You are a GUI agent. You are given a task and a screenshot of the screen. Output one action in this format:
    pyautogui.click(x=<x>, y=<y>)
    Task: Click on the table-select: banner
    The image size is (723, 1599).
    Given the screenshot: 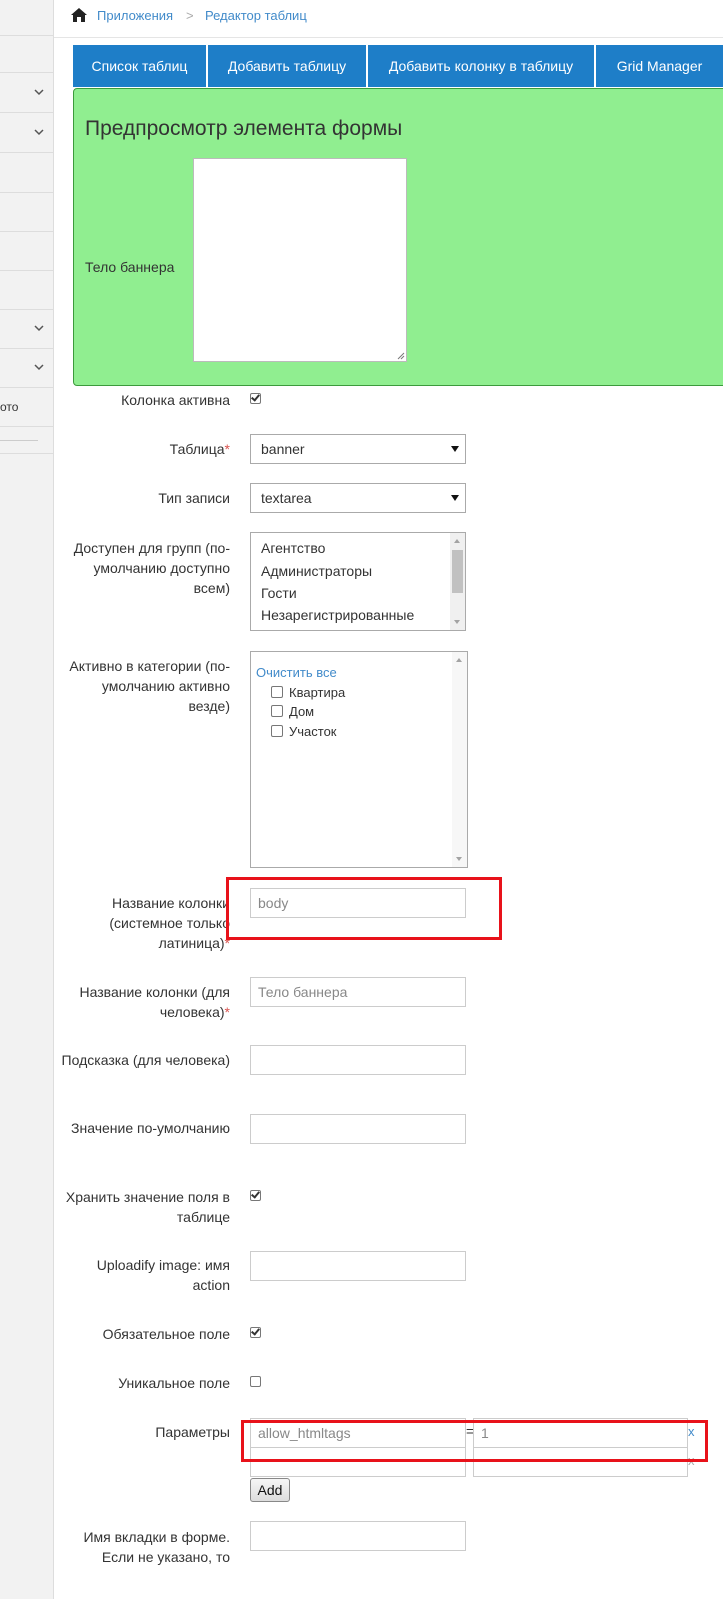 What is the action you would take?
    pyautogui.click(x=358, y=449)
    